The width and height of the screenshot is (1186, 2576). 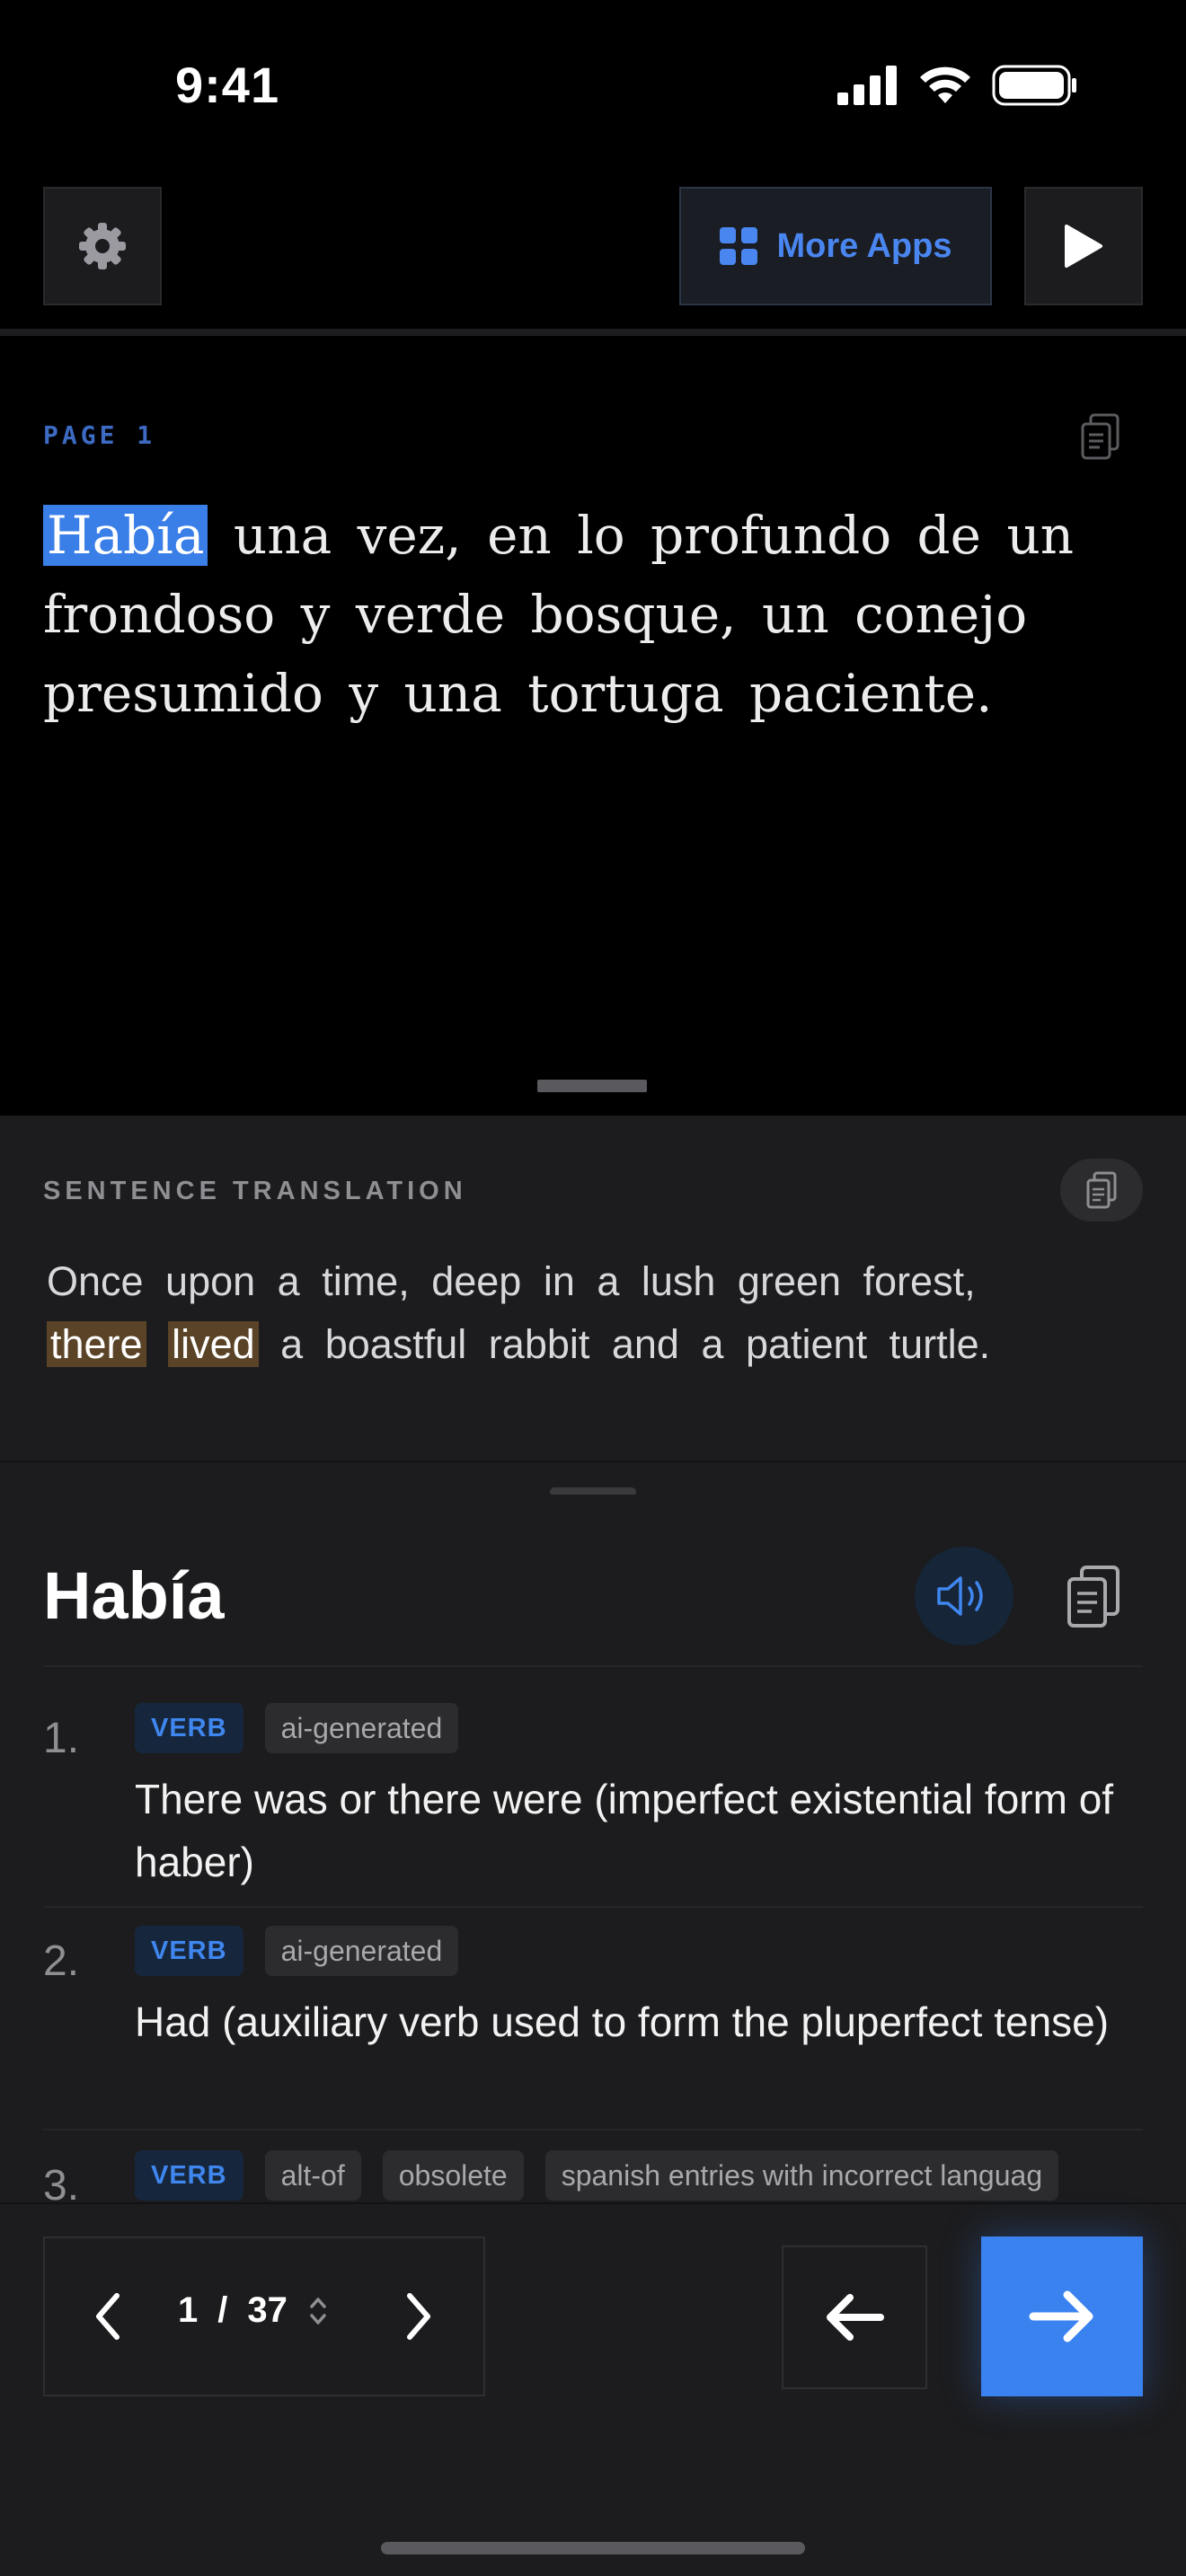 I want to click on copy-icon, so click(x=1101, y=1190).